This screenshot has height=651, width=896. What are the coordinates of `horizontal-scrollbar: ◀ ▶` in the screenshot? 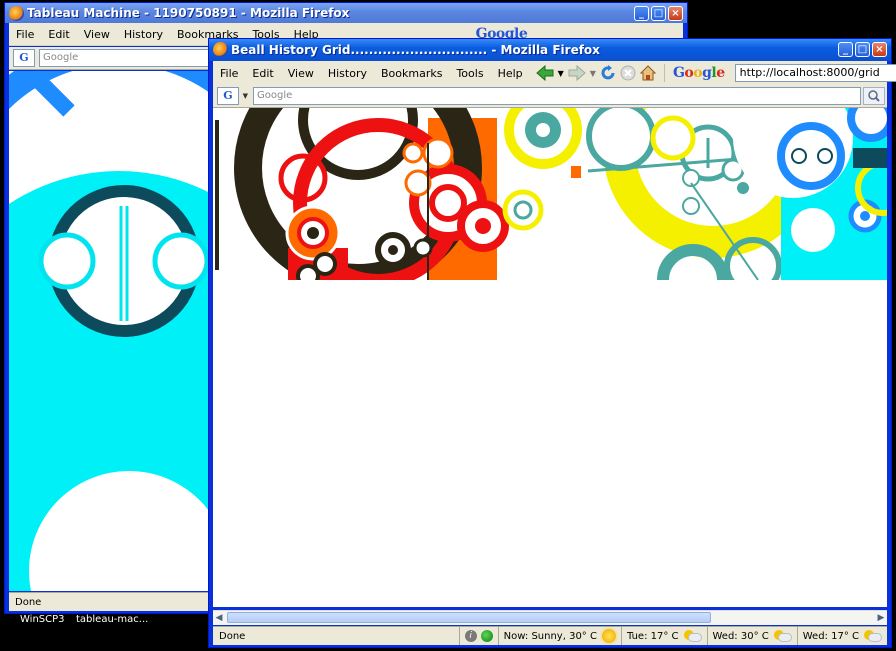 It's located at (550, 617).